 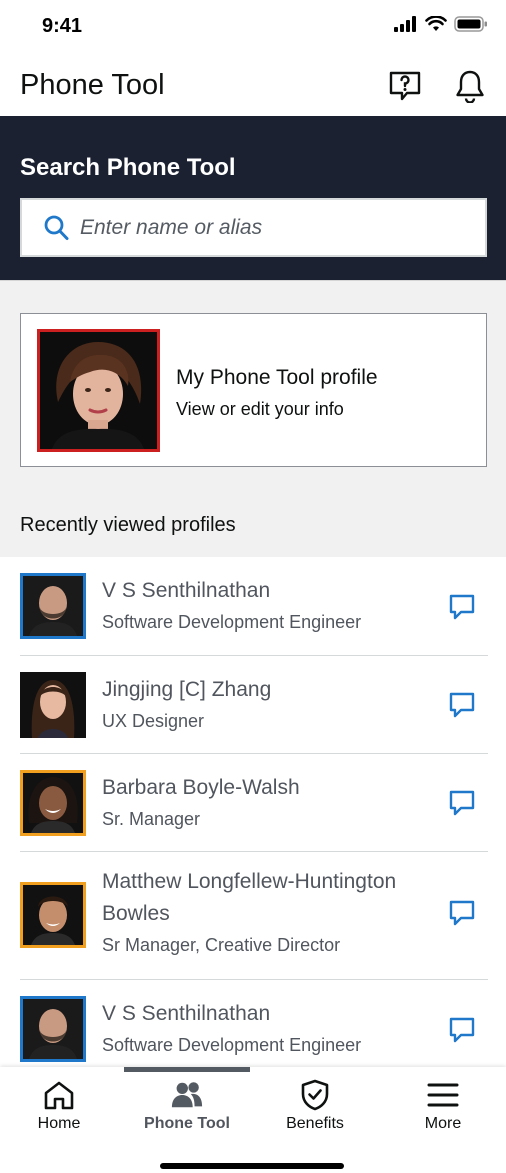 What do you see at coordinates (260, 409) in the screenshot?
I see `my-profile-subtitle: View or edit your info` at bounding box center [260, 409].